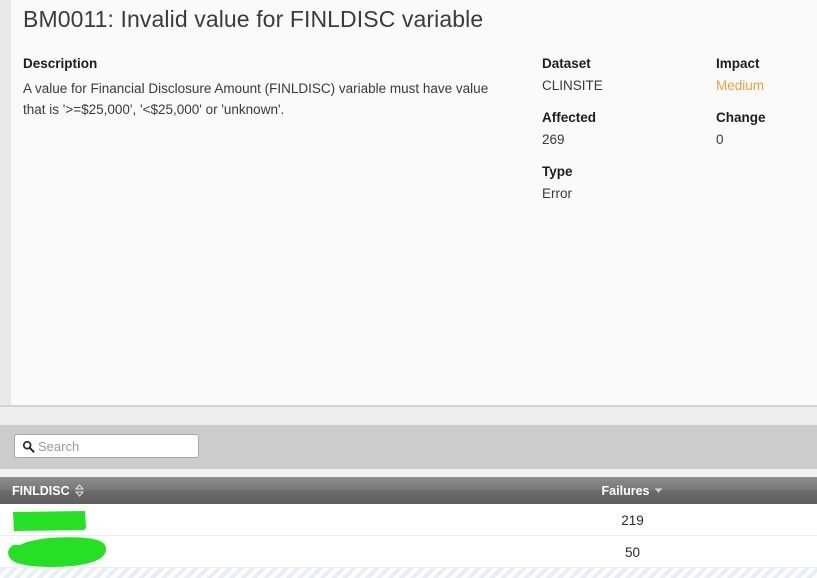 The image size is (817, 578). I want to click on search-box, so click(106, 446).